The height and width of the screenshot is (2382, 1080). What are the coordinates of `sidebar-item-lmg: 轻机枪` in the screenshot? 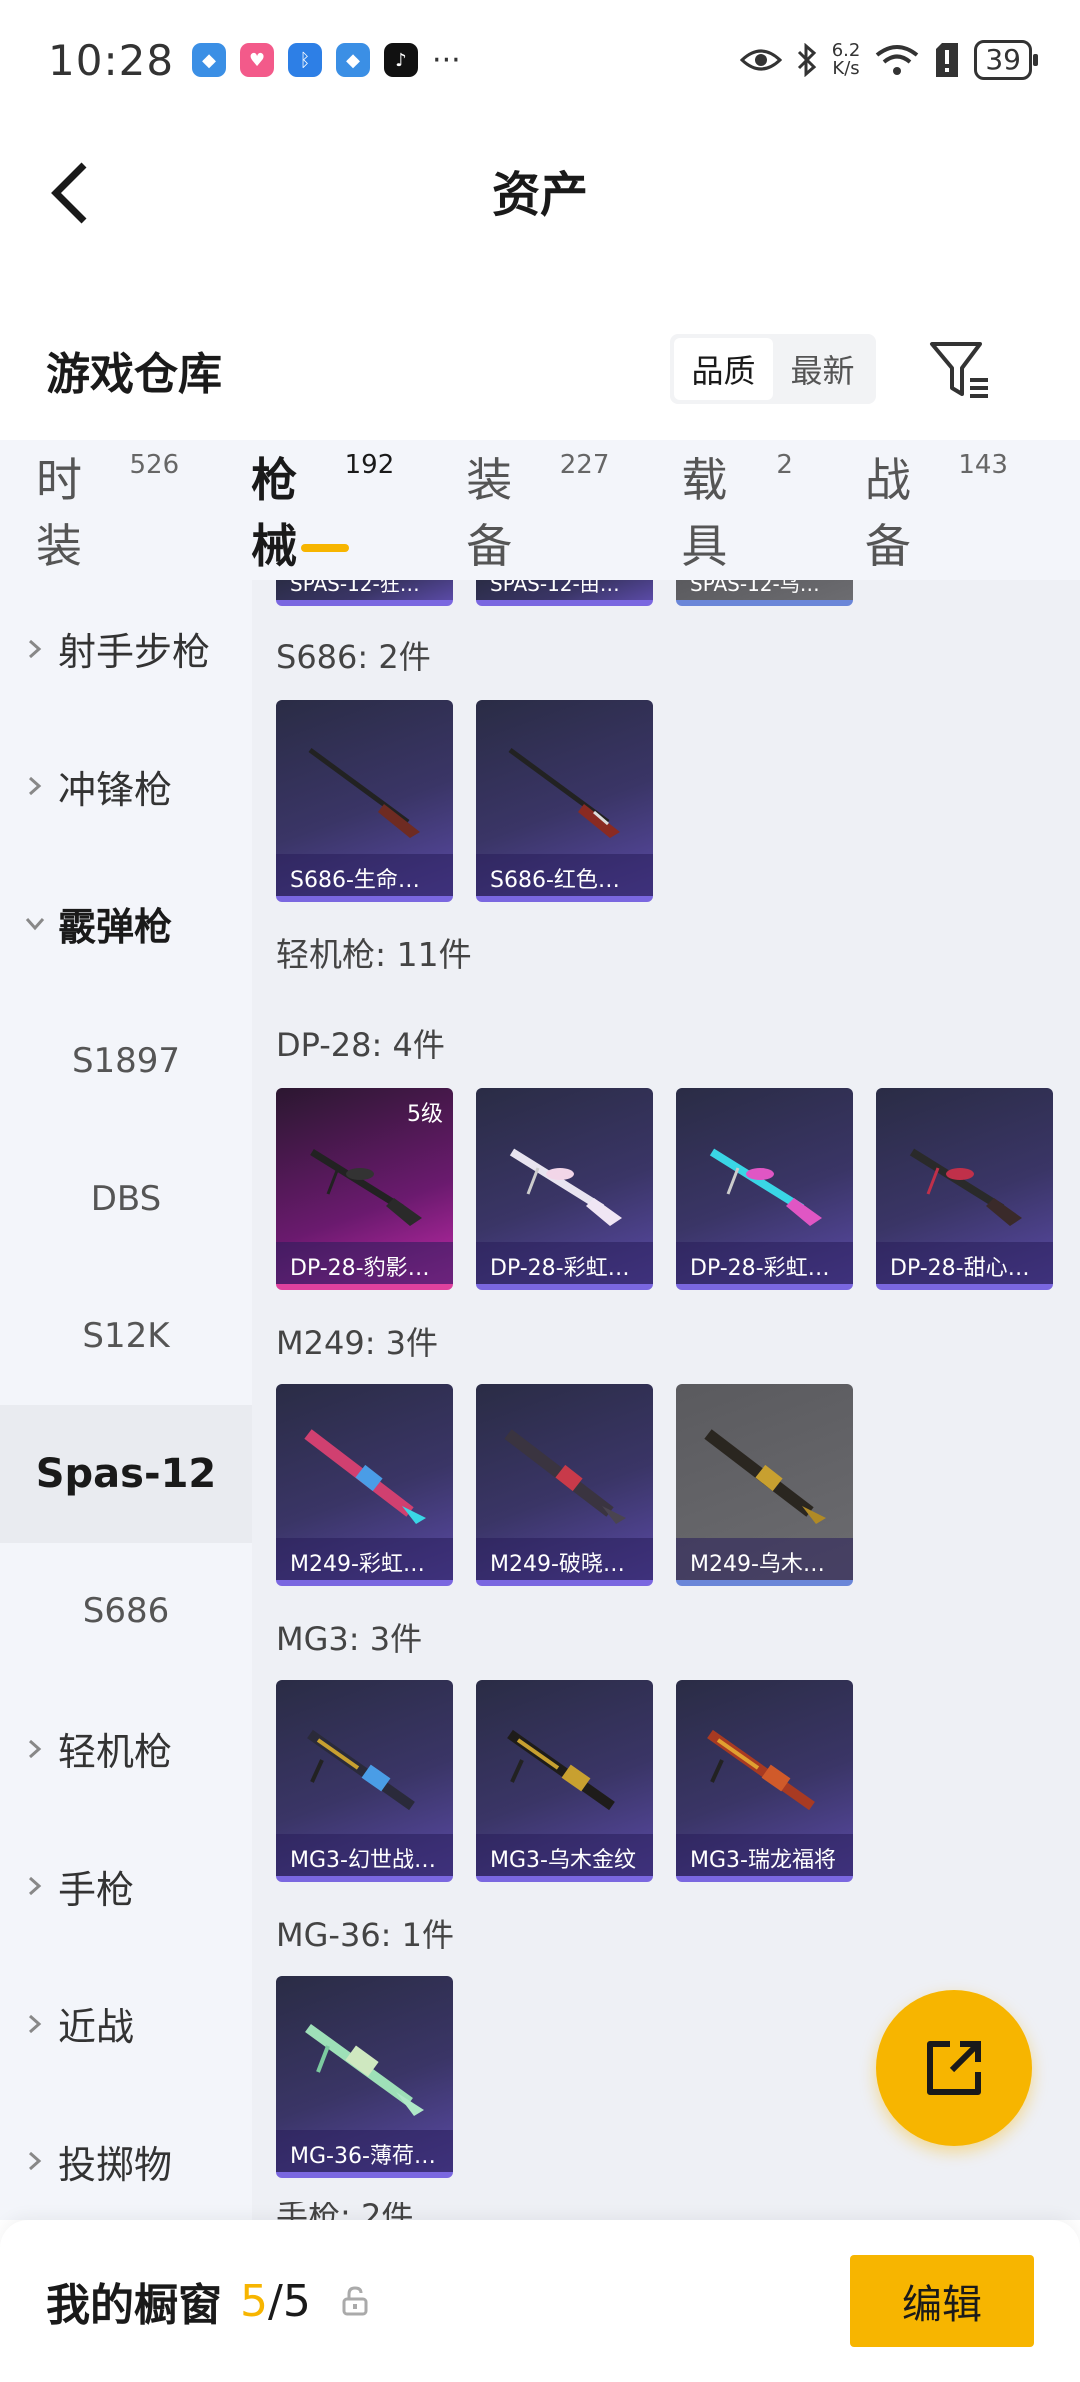 It's located at (126, 1749).